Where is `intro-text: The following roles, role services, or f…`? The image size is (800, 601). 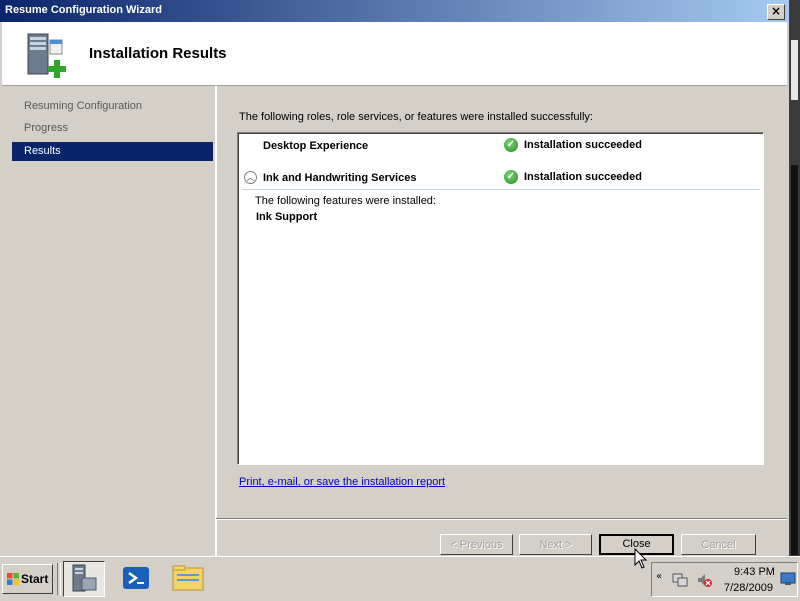
intro-text: The following roles, role services, or f… is located at coordinates (416, 117).